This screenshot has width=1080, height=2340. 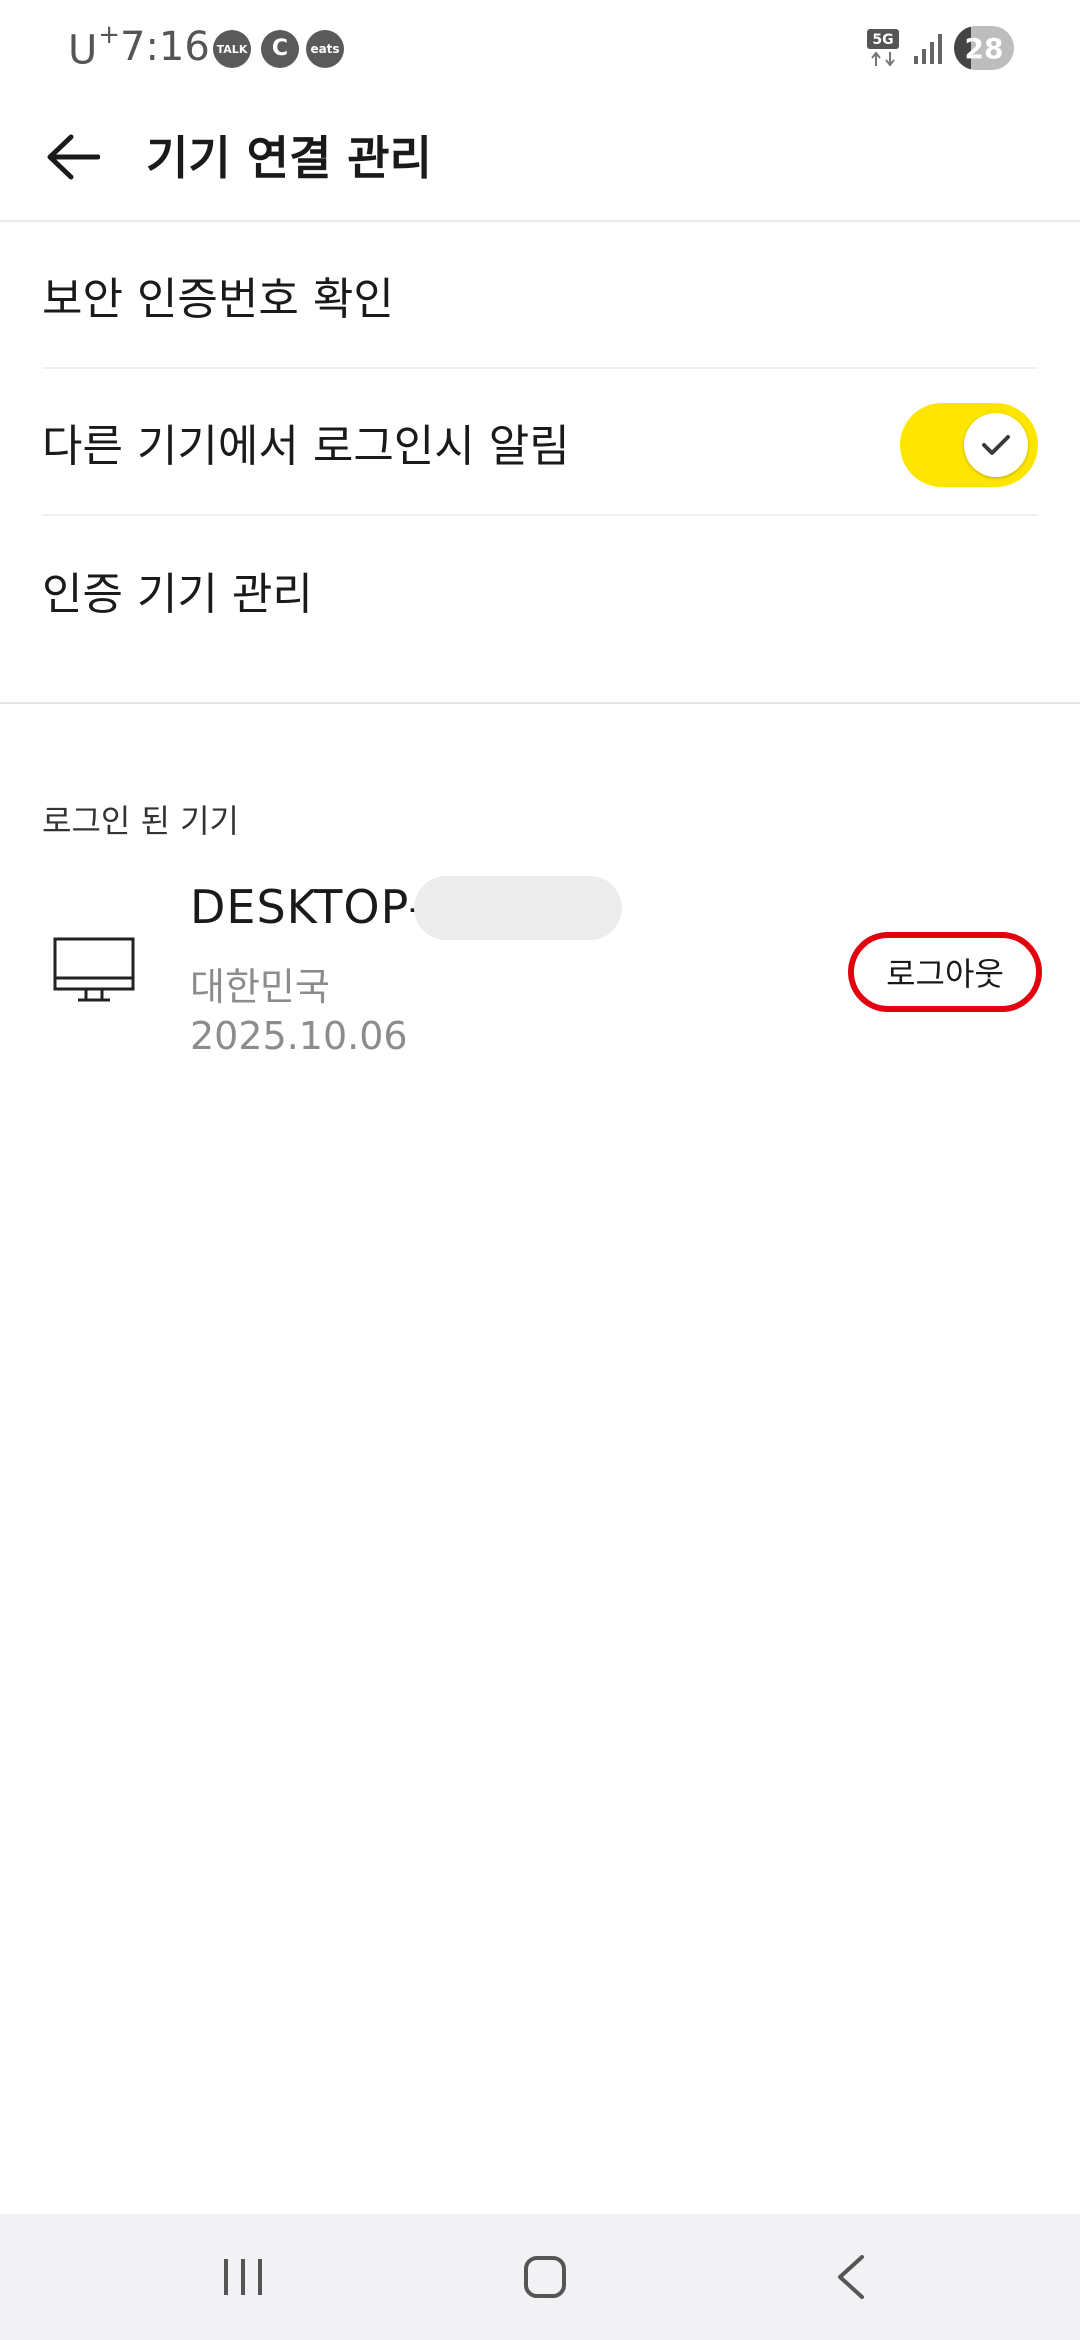 What do you see at coordinates (540, 48) in the screenshot?
I see `status-bar: U+ 7:16 TALK C eats 5G 28` at bounding box center [540, 48].